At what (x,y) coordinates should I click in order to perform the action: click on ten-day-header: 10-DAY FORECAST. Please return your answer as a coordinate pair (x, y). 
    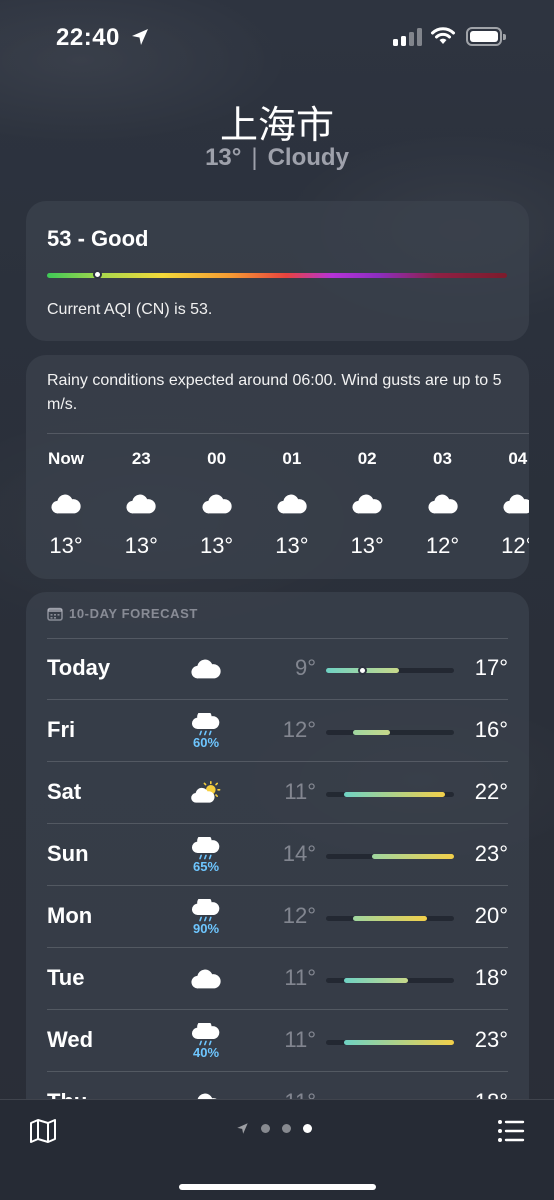
    Looking at the image, I should click on (122, 613).